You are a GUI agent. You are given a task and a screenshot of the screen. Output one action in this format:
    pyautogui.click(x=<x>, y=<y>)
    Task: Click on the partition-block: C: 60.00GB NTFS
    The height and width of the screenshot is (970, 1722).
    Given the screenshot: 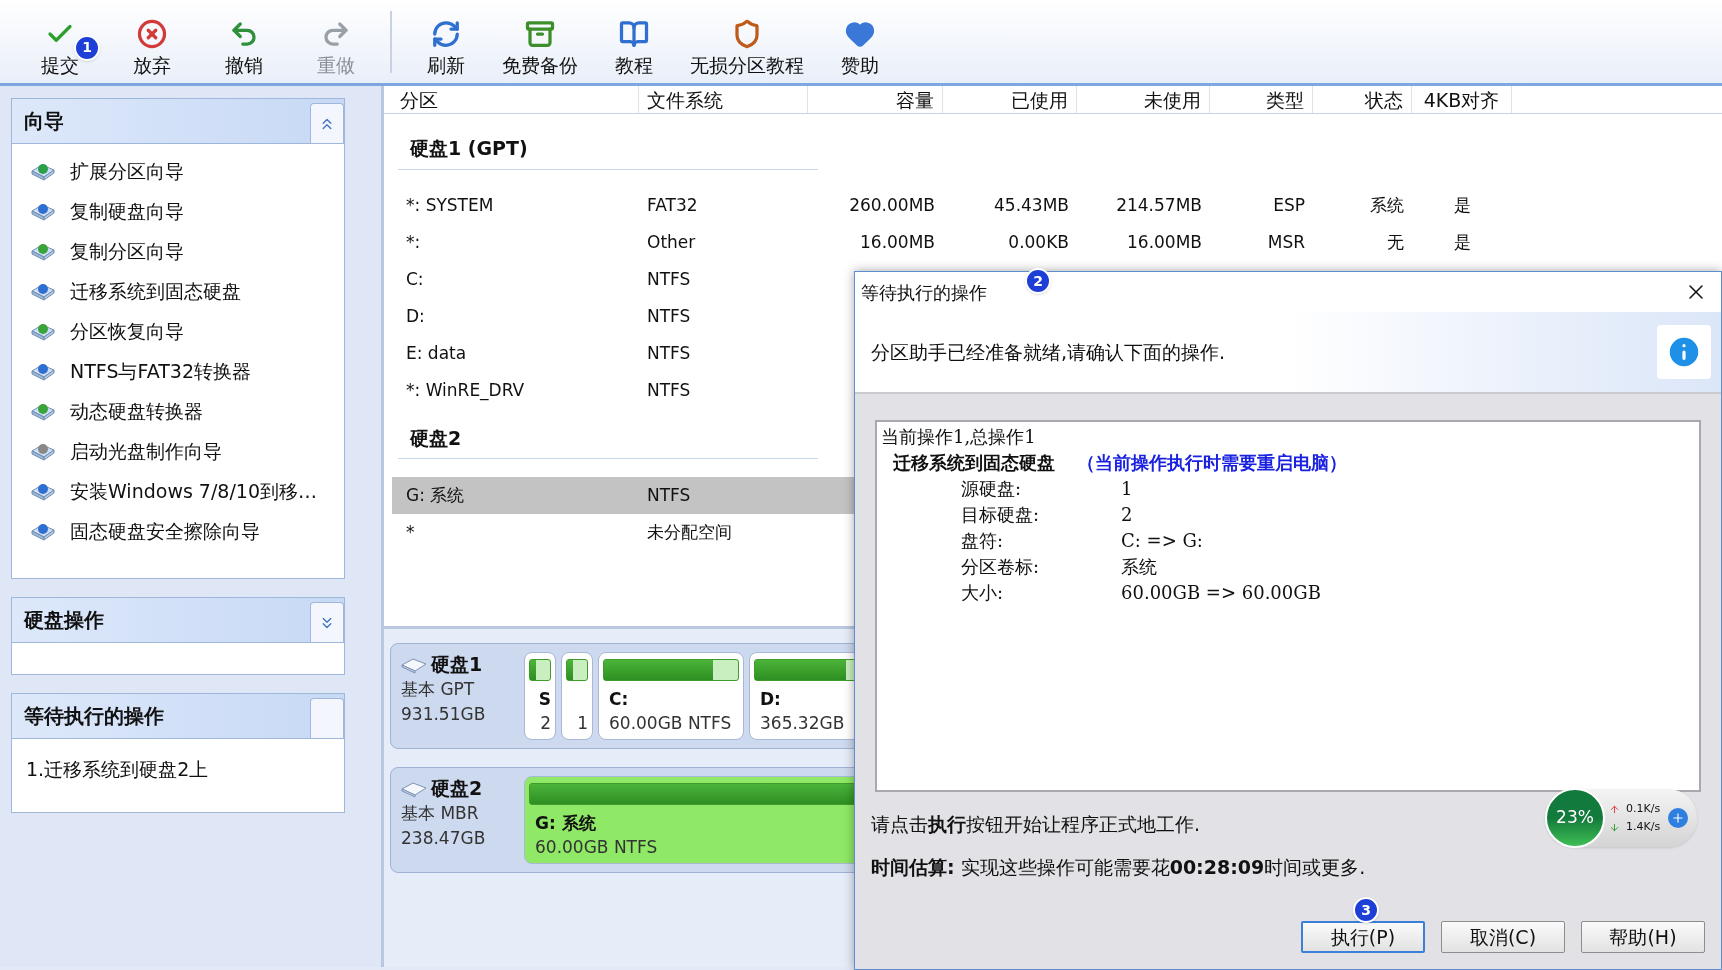 What is the action you would take?
    pyautogui.click(x=671, y=696)
    